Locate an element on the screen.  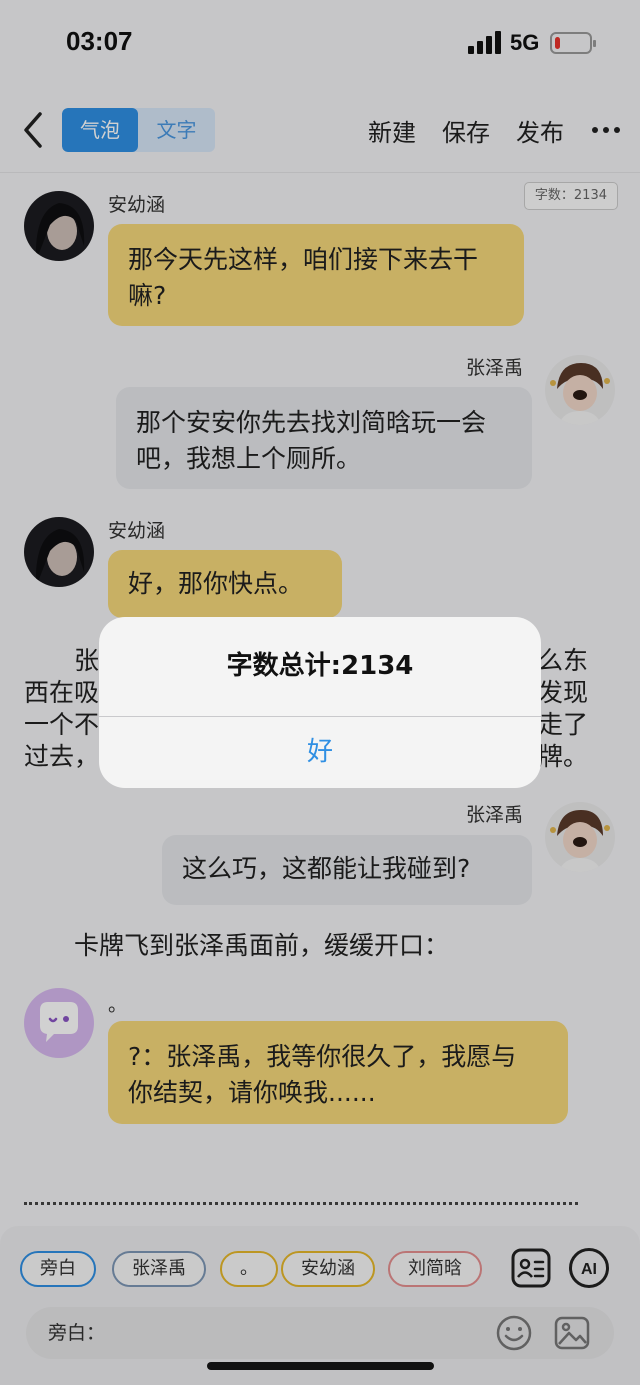
alert-ok-button: 好 is located at coordinates (320, 752).